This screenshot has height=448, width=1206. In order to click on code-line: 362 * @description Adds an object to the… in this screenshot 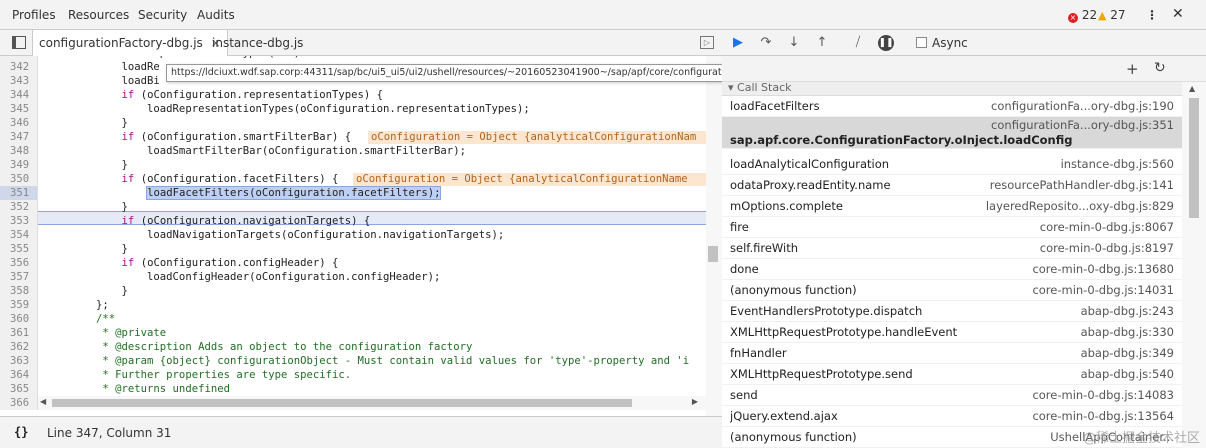, I will do `click(354, 347)`.